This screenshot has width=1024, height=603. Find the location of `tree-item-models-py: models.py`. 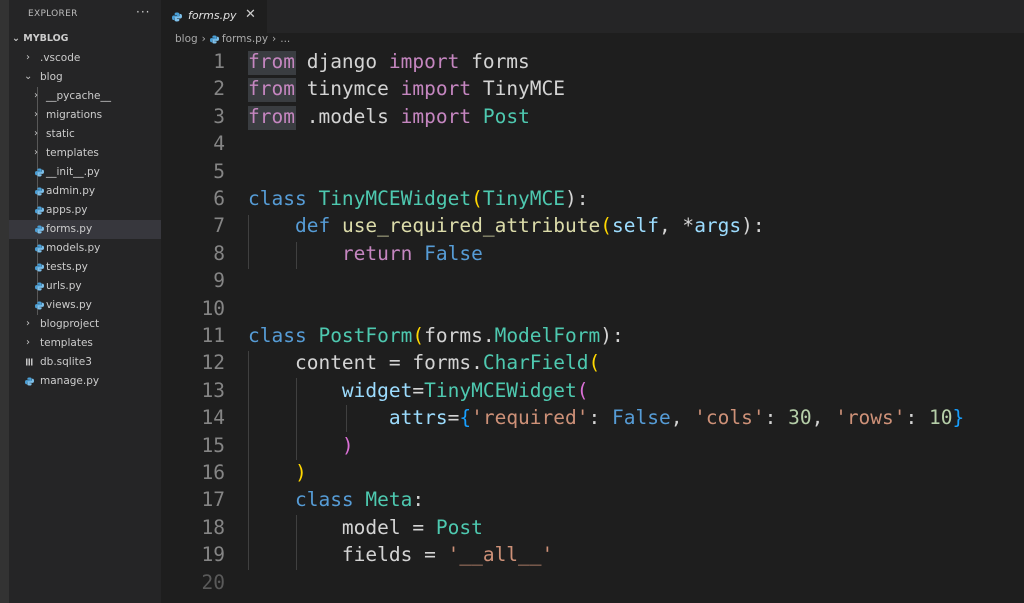

tree-item-models-py: models.py is located at coordinates (85, 248).